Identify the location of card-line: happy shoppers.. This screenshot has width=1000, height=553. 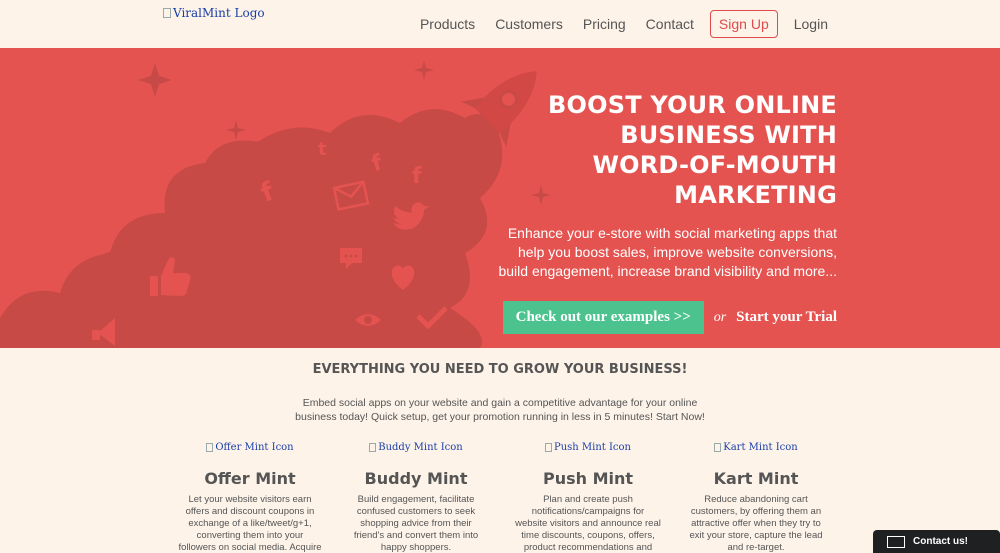
(416, 547).